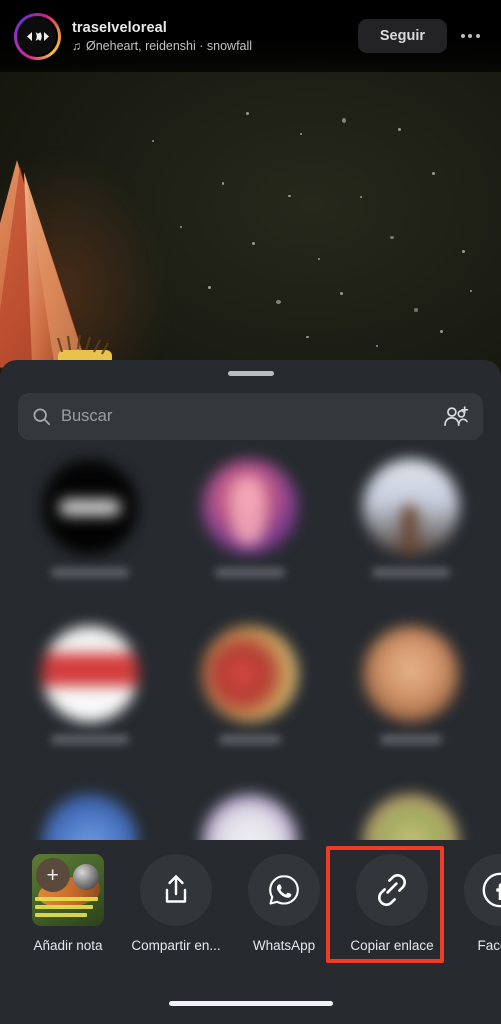  I want to click on profile-logo-icon, so click(37, 36).